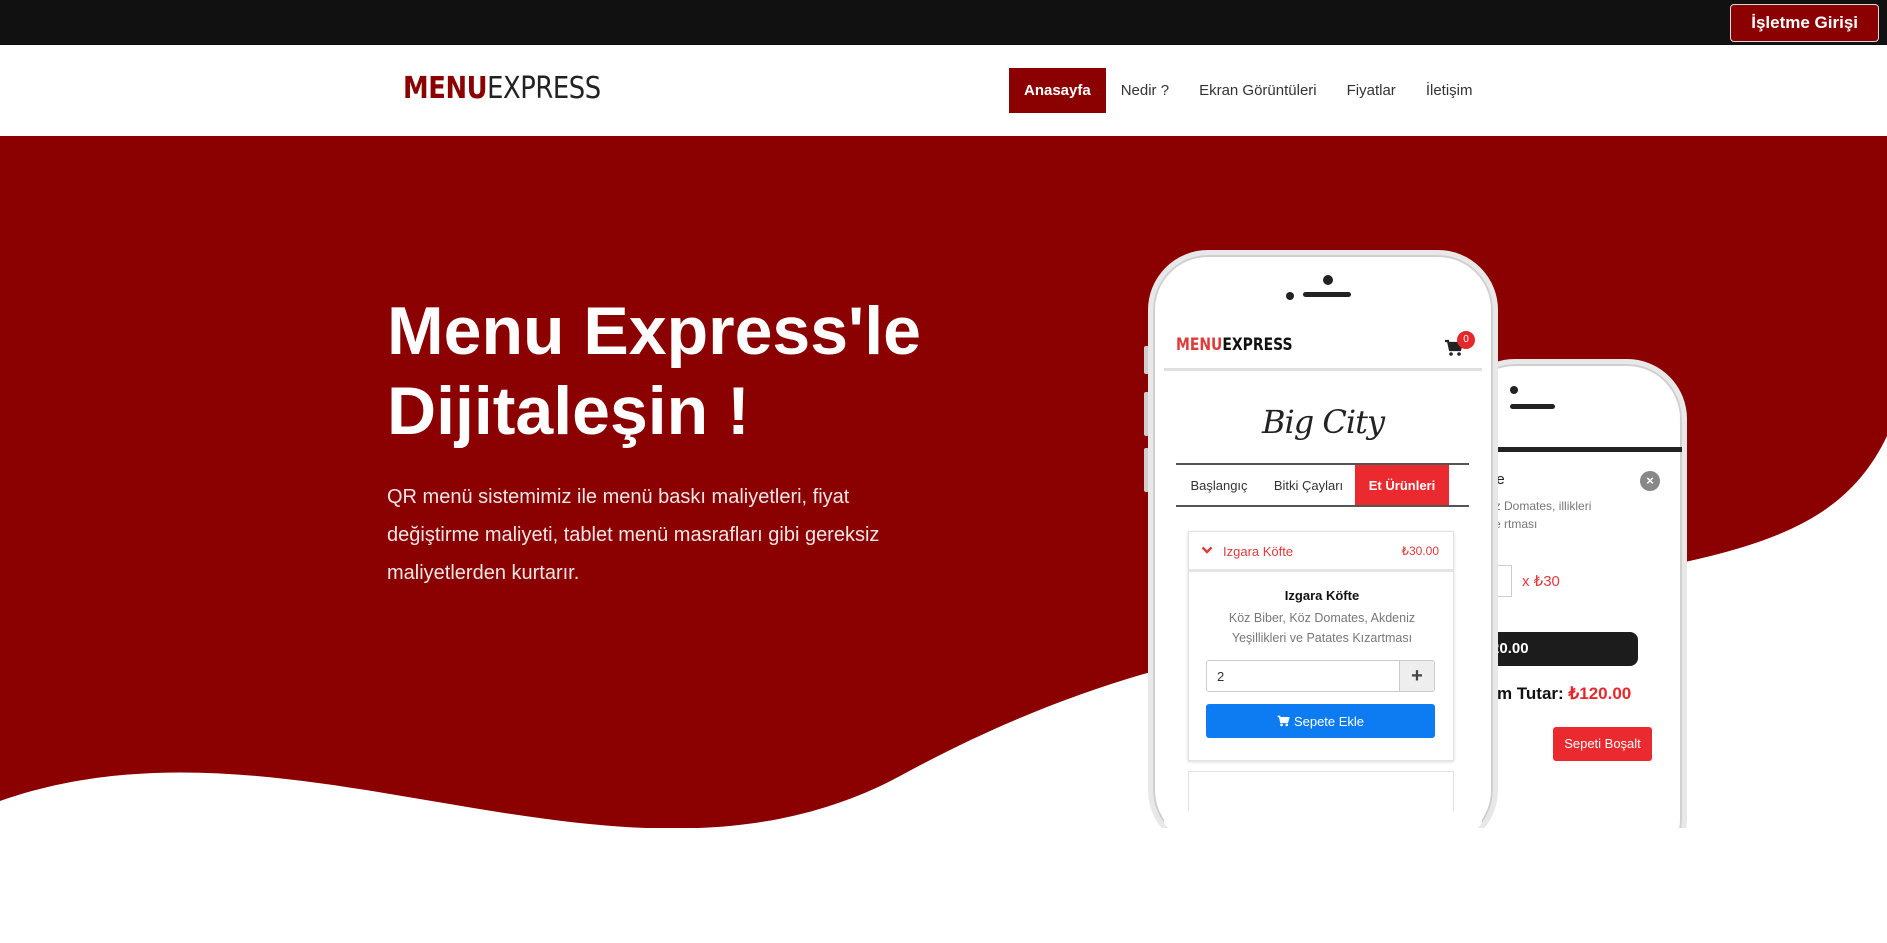 The image size is (1887, 943). What do you see at coordinates (1600, 693) in the screenshot?
I see `cart-total-value: ₺120.00` at bounding box center [1600, 693].